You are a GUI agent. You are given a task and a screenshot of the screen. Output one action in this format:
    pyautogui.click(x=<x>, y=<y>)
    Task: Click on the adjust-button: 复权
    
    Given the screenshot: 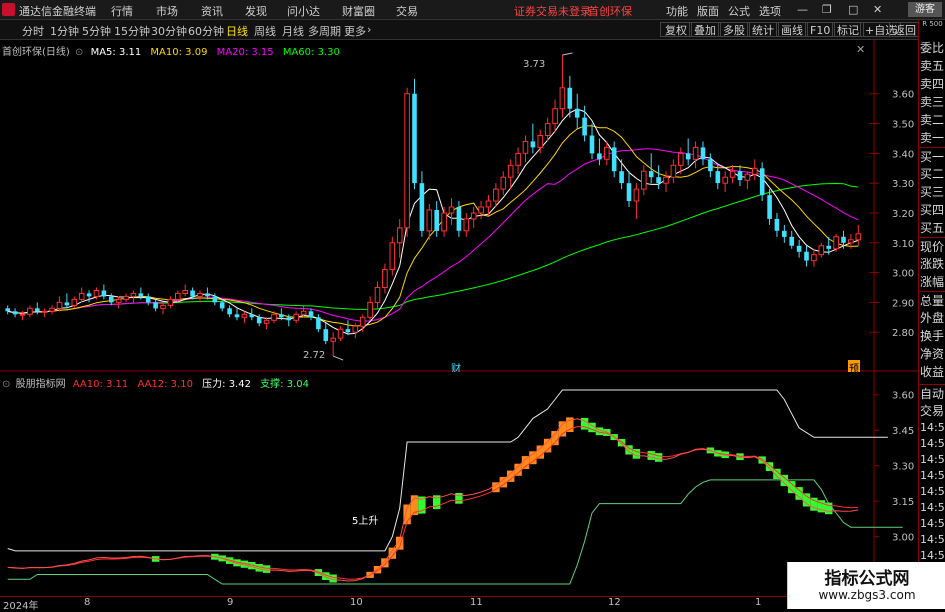 What is the action you would take?
    pyautogui.click(x=676, y=29)
    